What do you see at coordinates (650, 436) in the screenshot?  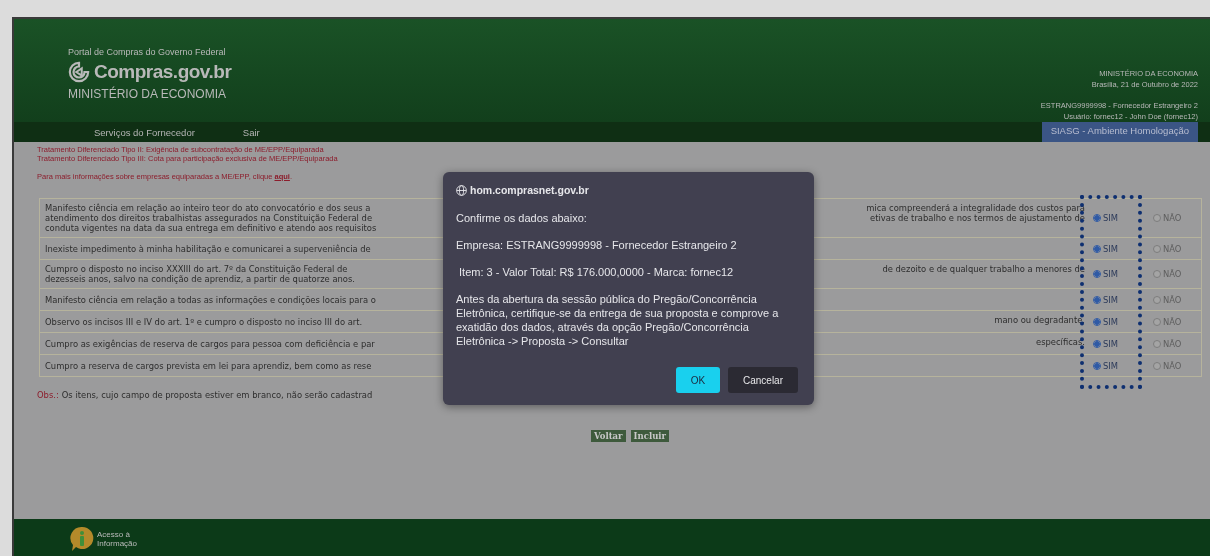 I see `action-button: Incluir` at bounding box center [650, 436].